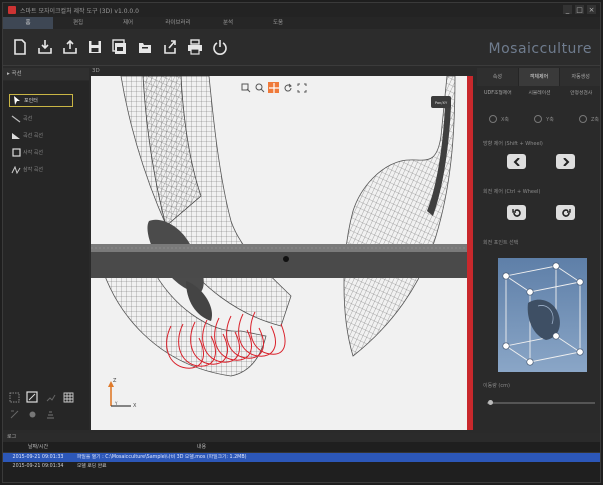 This screenshot has width=603, height=485. I want to click on pan-icon, so click(273, 87).